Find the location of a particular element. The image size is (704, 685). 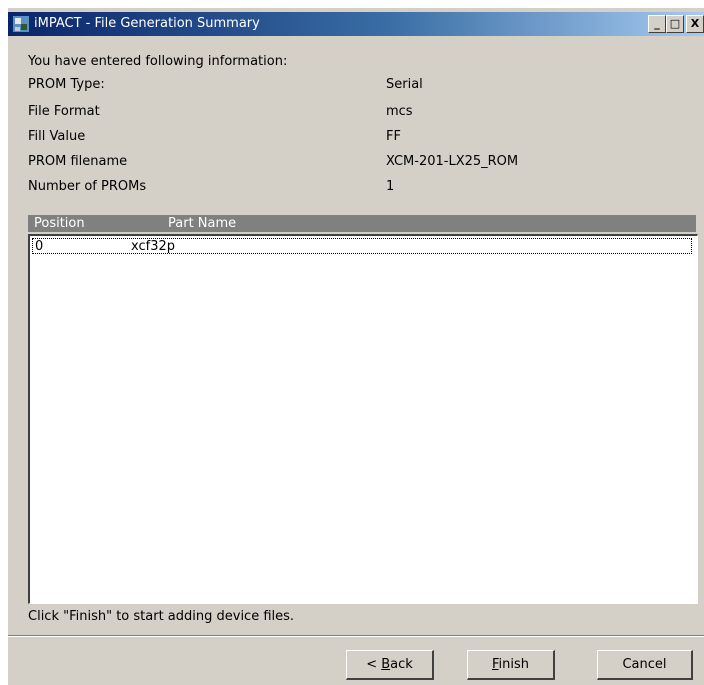

title-bar: iMPACT - File Generation Summary _ □ X is located at coordinates (356, 24).